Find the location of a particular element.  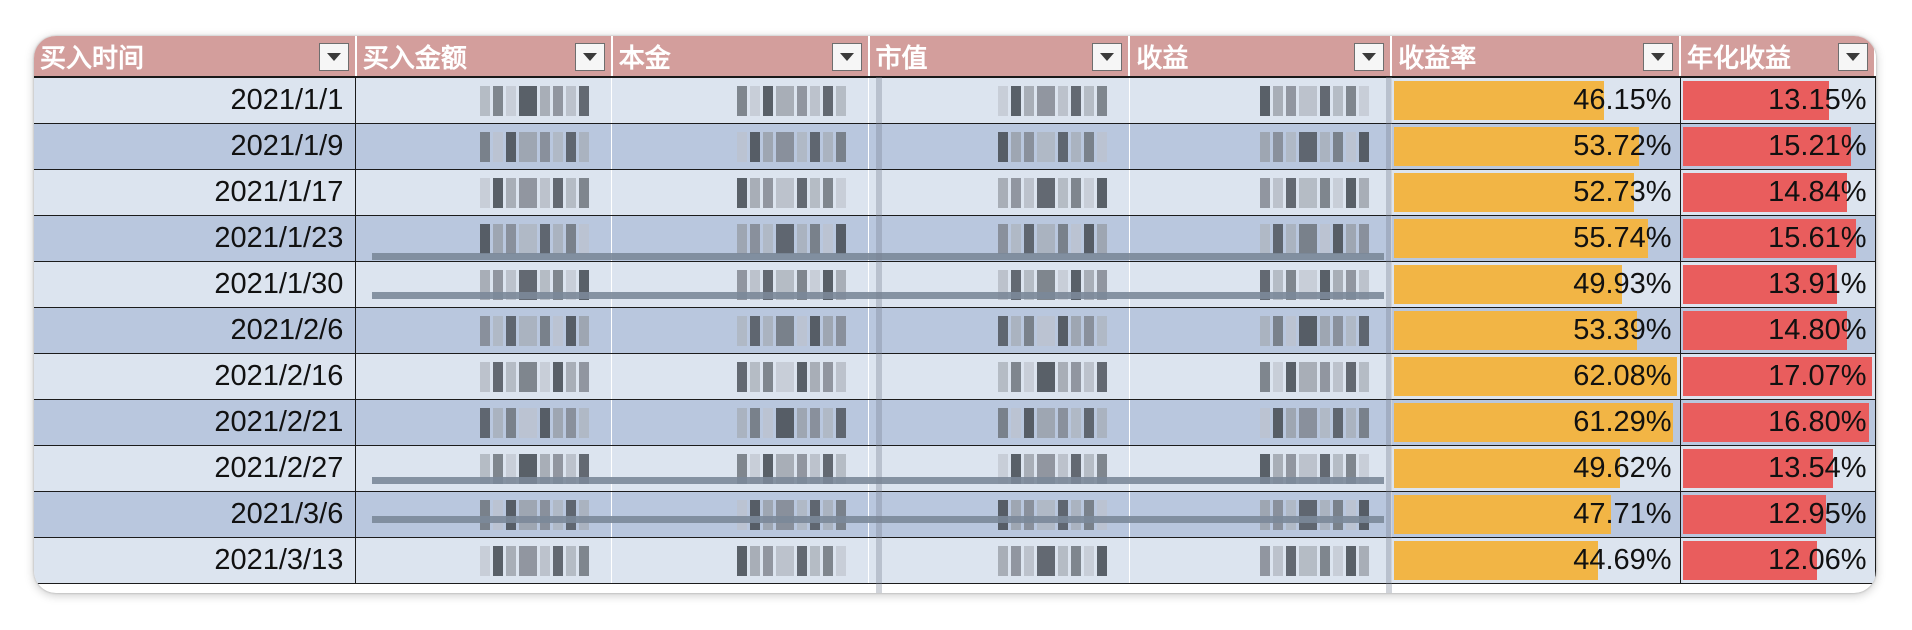

annualized-return-cell: 13.91% is located at coordinates (1778, 284).